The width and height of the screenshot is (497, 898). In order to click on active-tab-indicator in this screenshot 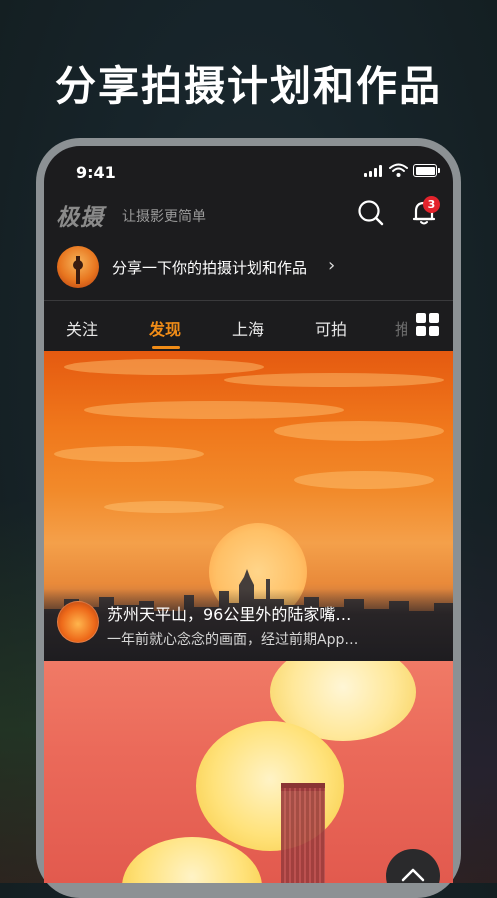, I will do `click(166, 347)`.